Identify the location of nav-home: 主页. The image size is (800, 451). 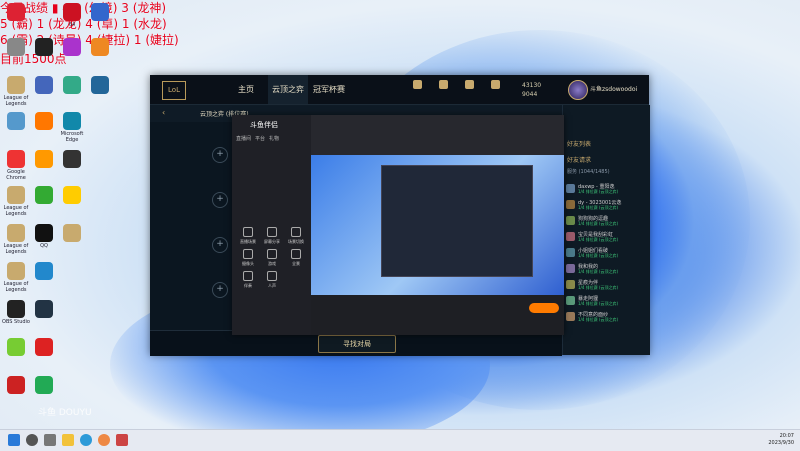
(246, 89).